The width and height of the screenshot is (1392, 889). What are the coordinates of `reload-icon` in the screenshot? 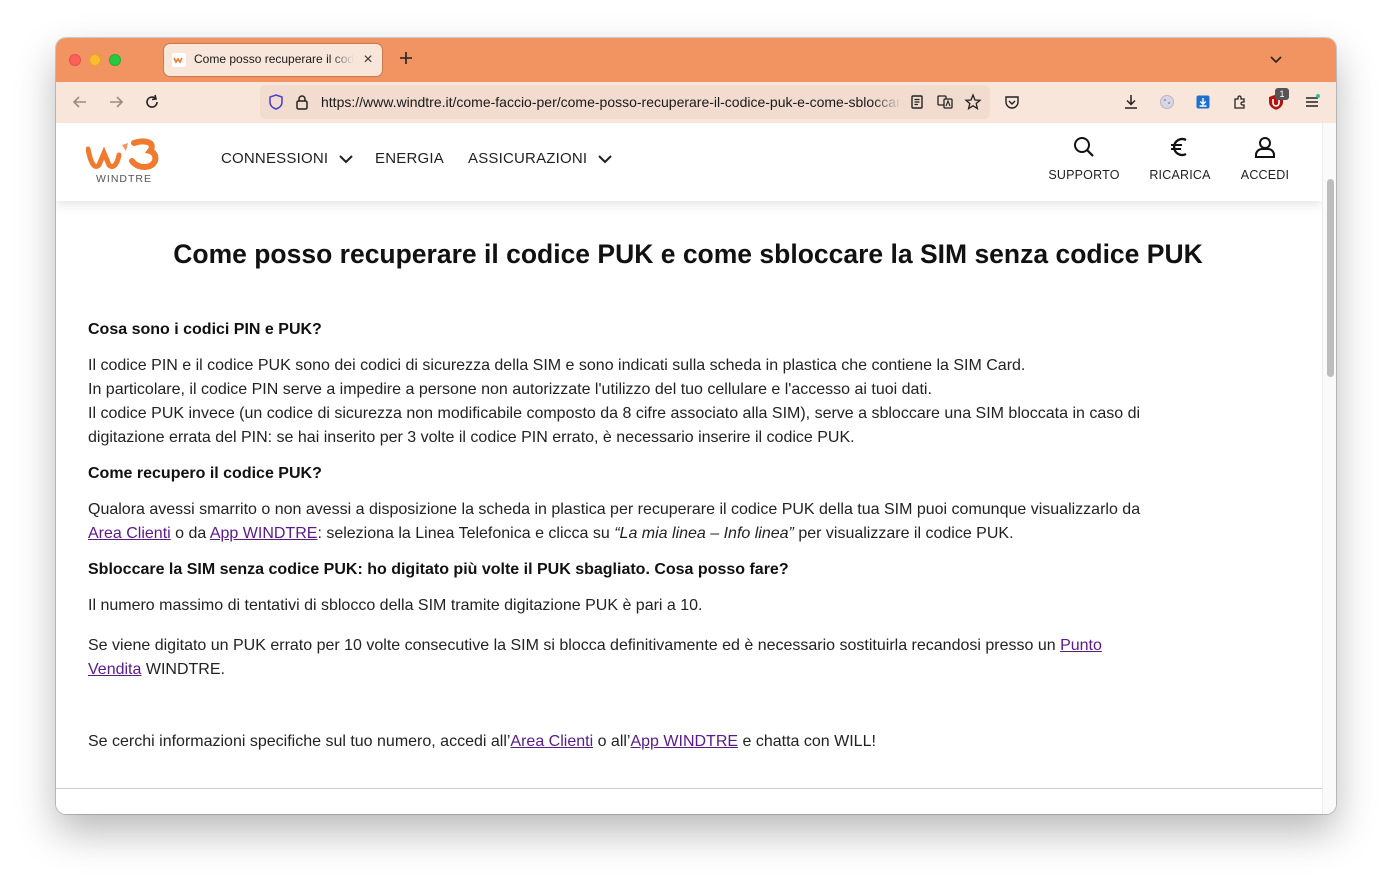 It's located at (152, 102).